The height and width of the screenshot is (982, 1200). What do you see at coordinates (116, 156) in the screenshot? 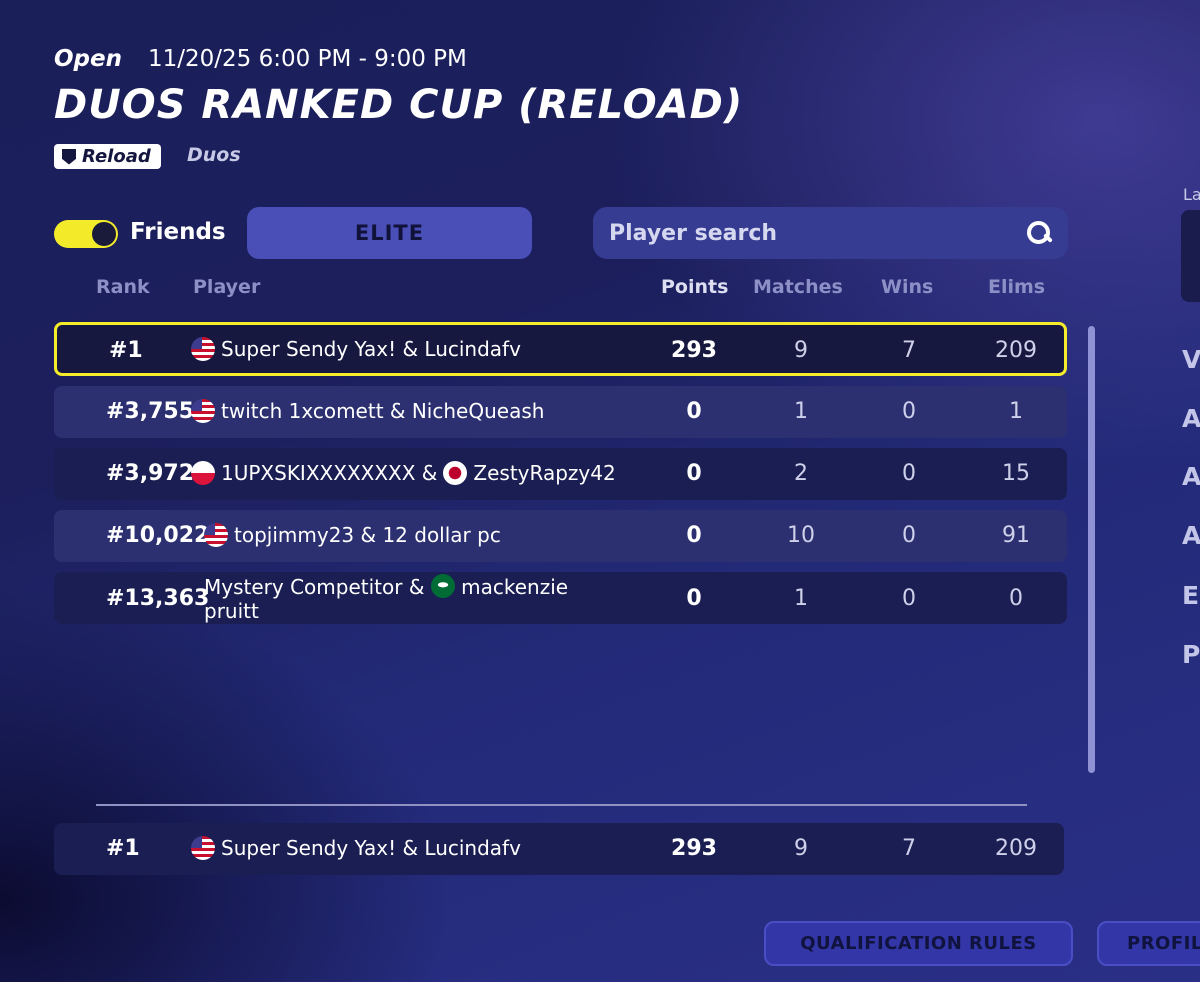
I see `badge-label: Reload` at bounding box center [116, 156].